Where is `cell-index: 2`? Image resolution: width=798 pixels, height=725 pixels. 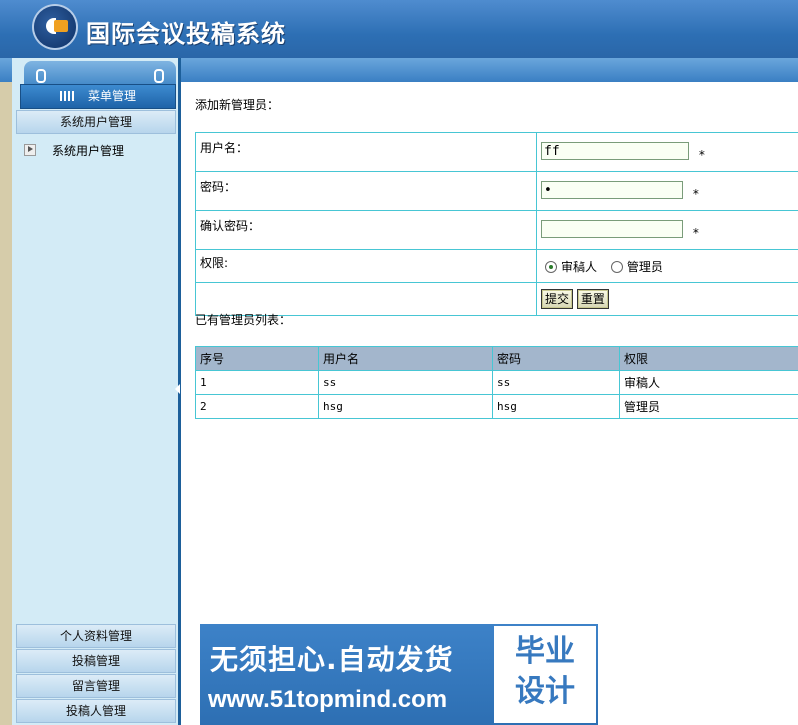
cell-index: 2 is located at coordinates (257, 406).